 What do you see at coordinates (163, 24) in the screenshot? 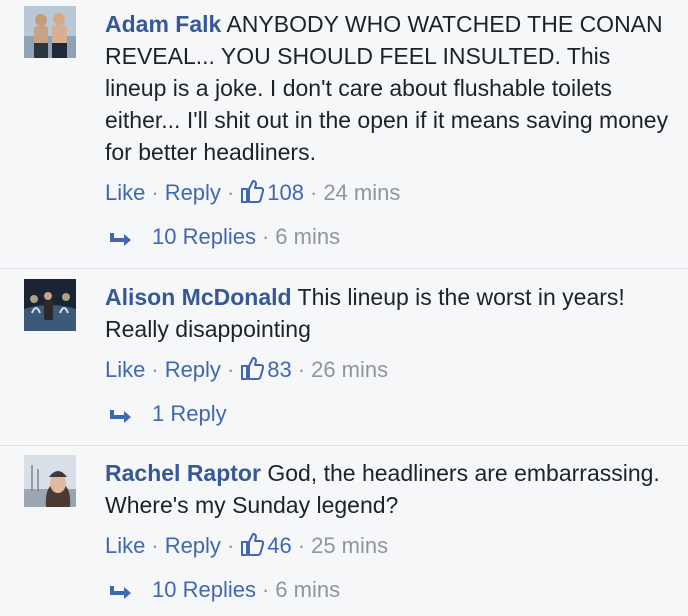
I see `author-name: Adam Falk` at bounding box center [163, 24].